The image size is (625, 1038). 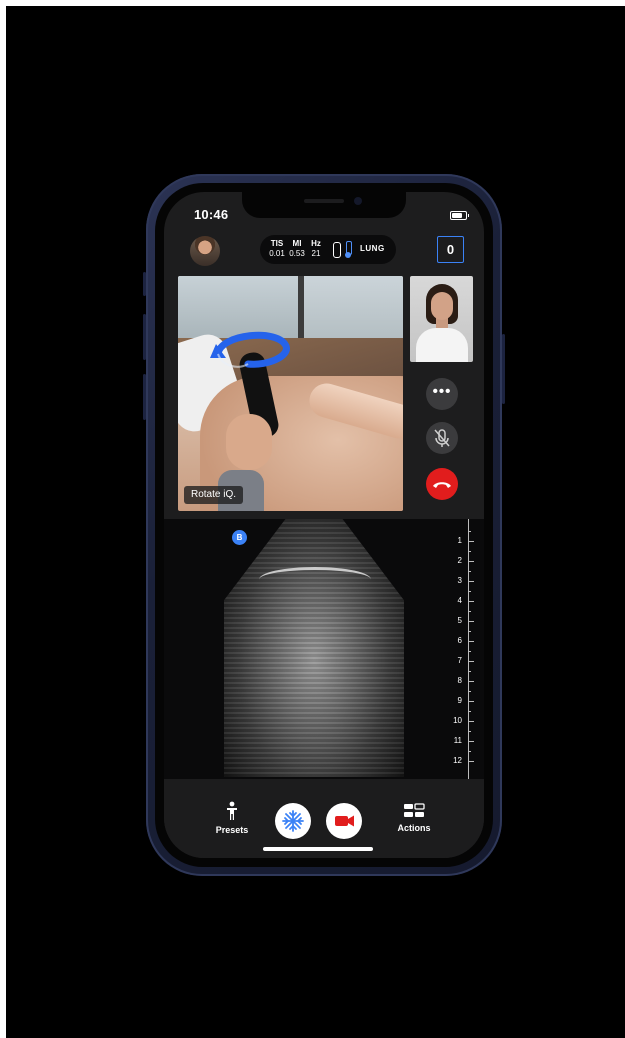 I want to click on stat-label: MI, so click(x=297, y=243).